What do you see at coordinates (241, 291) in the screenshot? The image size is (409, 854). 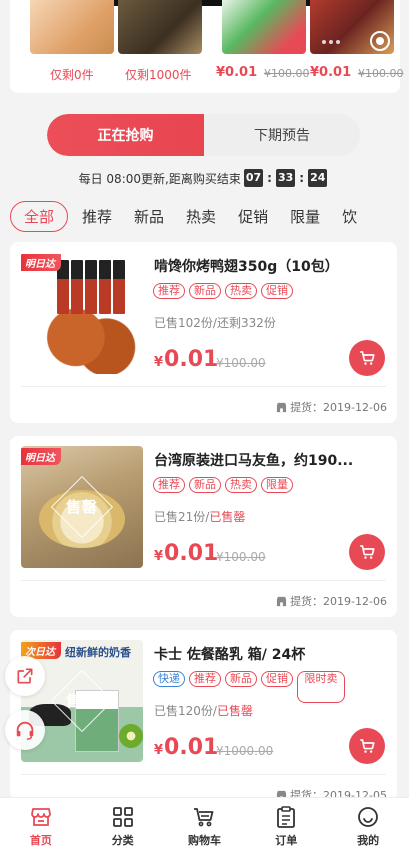 I see `tag: 热卖` at bounding box center [241, 291].